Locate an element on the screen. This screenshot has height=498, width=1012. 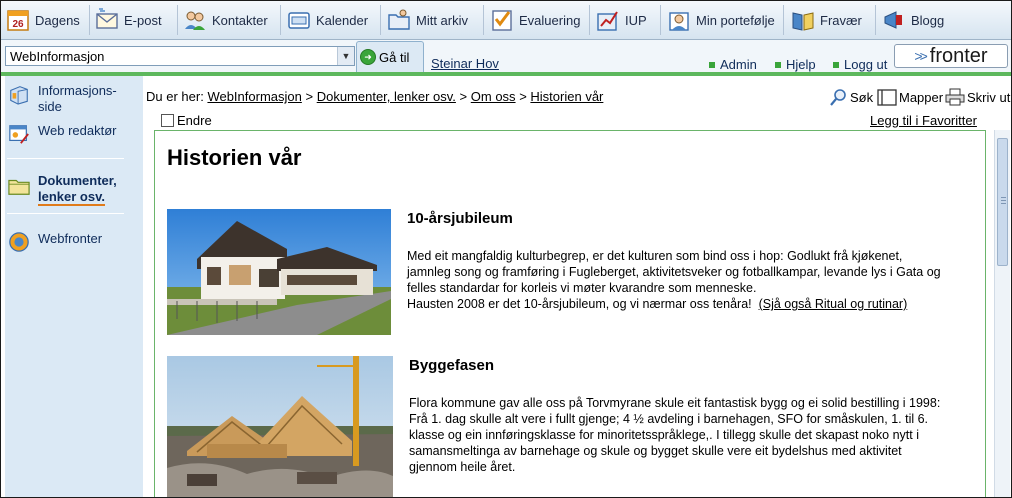
goto-label: Gå til is located at coordinates (394, 57).